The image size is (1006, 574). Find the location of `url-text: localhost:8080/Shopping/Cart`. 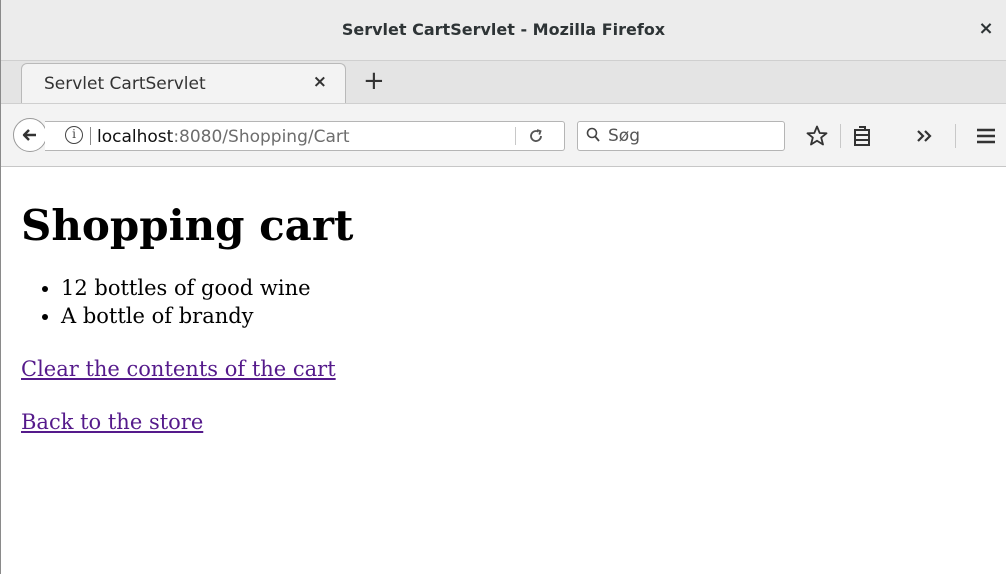

url-text: localhost:8080/Shopping/Cart is located at coordinates (223, 137).